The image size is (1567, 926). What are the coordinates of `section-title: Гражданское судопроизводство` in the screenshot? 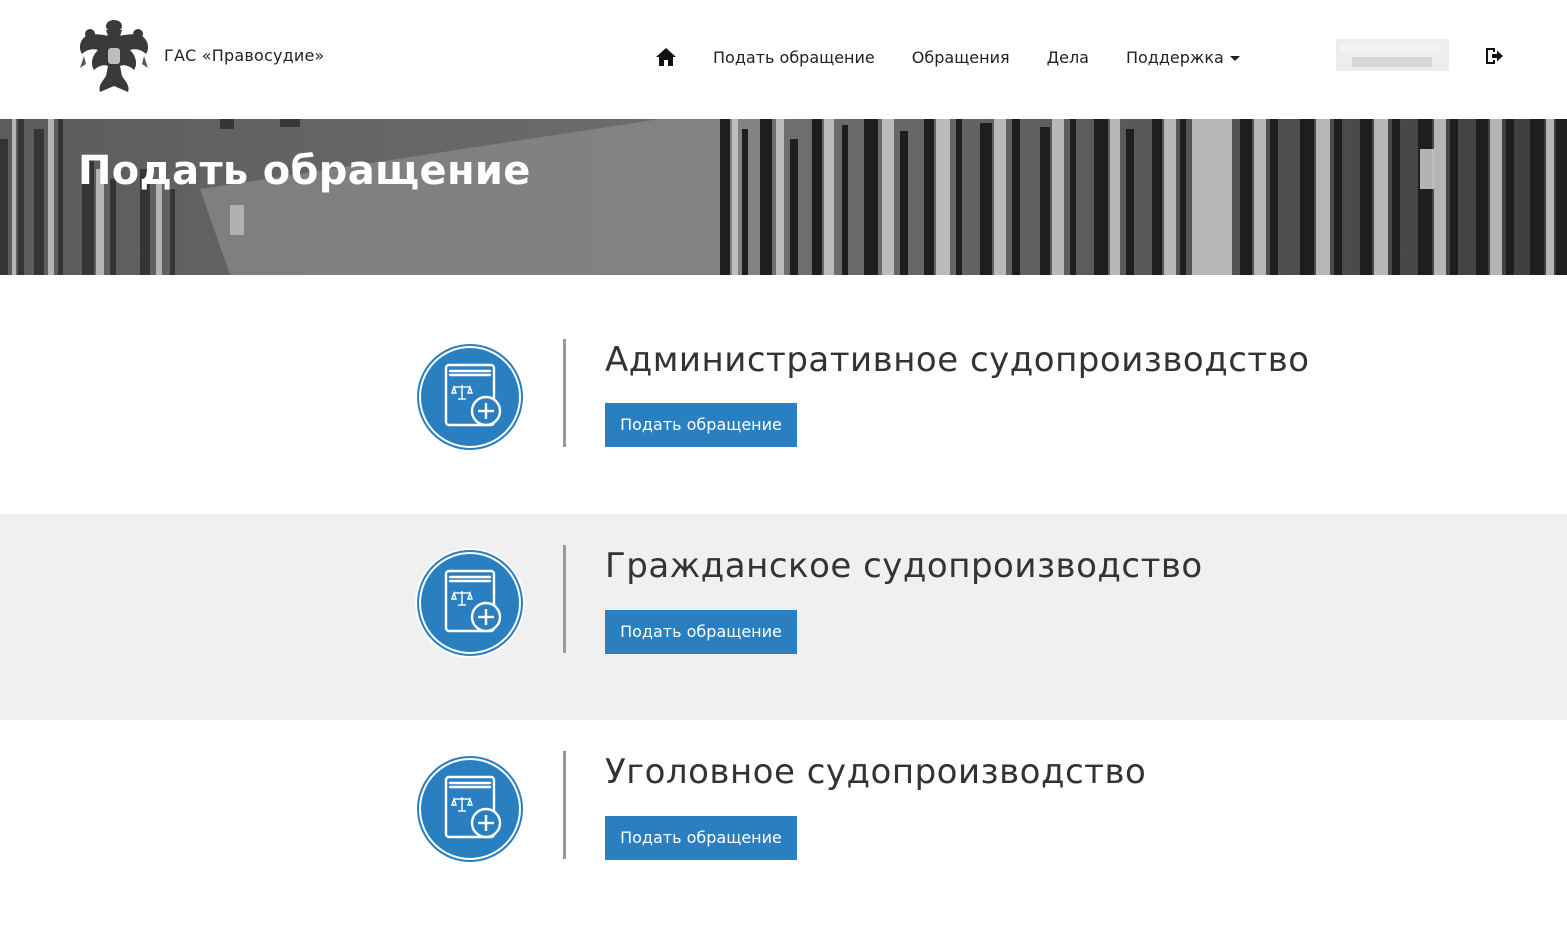 It's located at (904, 566).